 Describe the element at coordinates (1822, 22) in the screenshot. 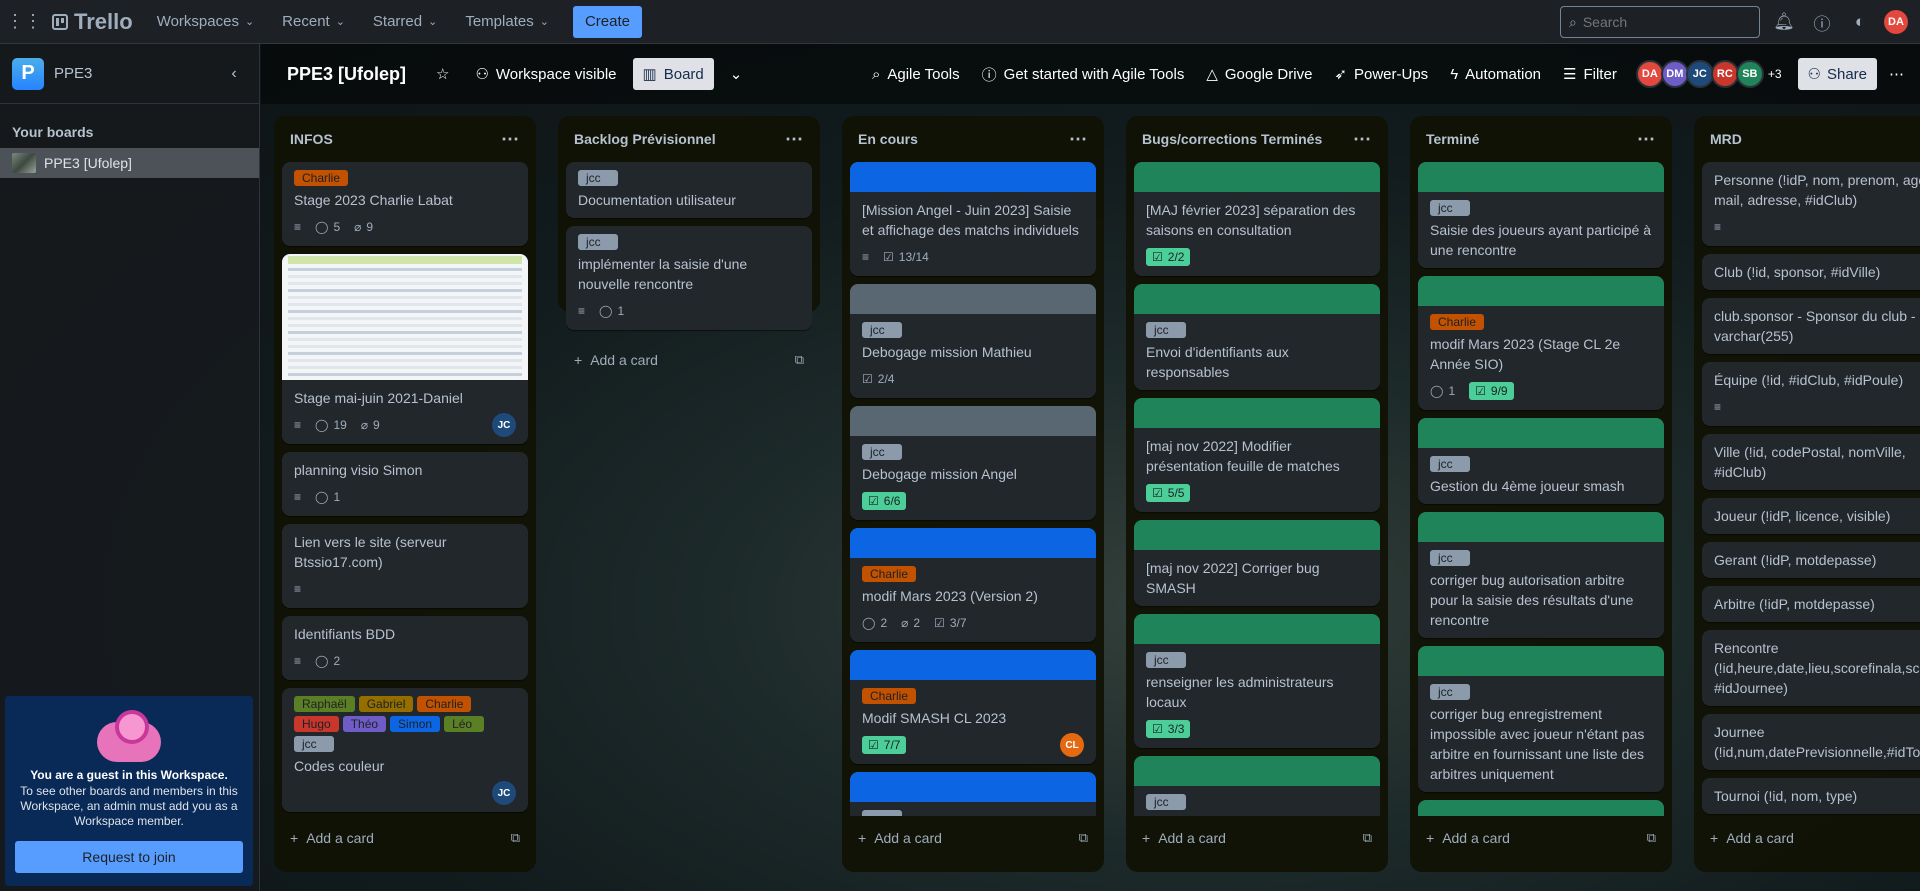

I see `help-icon: ⓘ` at that location.